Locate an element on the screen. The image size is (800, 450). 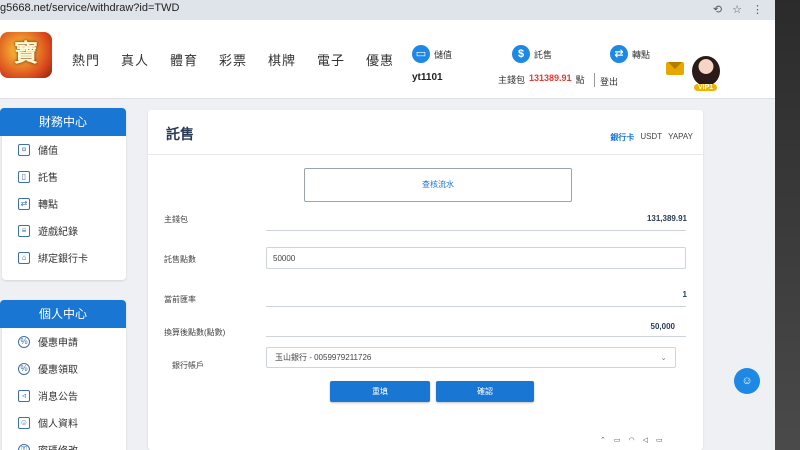
tray-icon: ⌃ is located at coordinates (603, 440).